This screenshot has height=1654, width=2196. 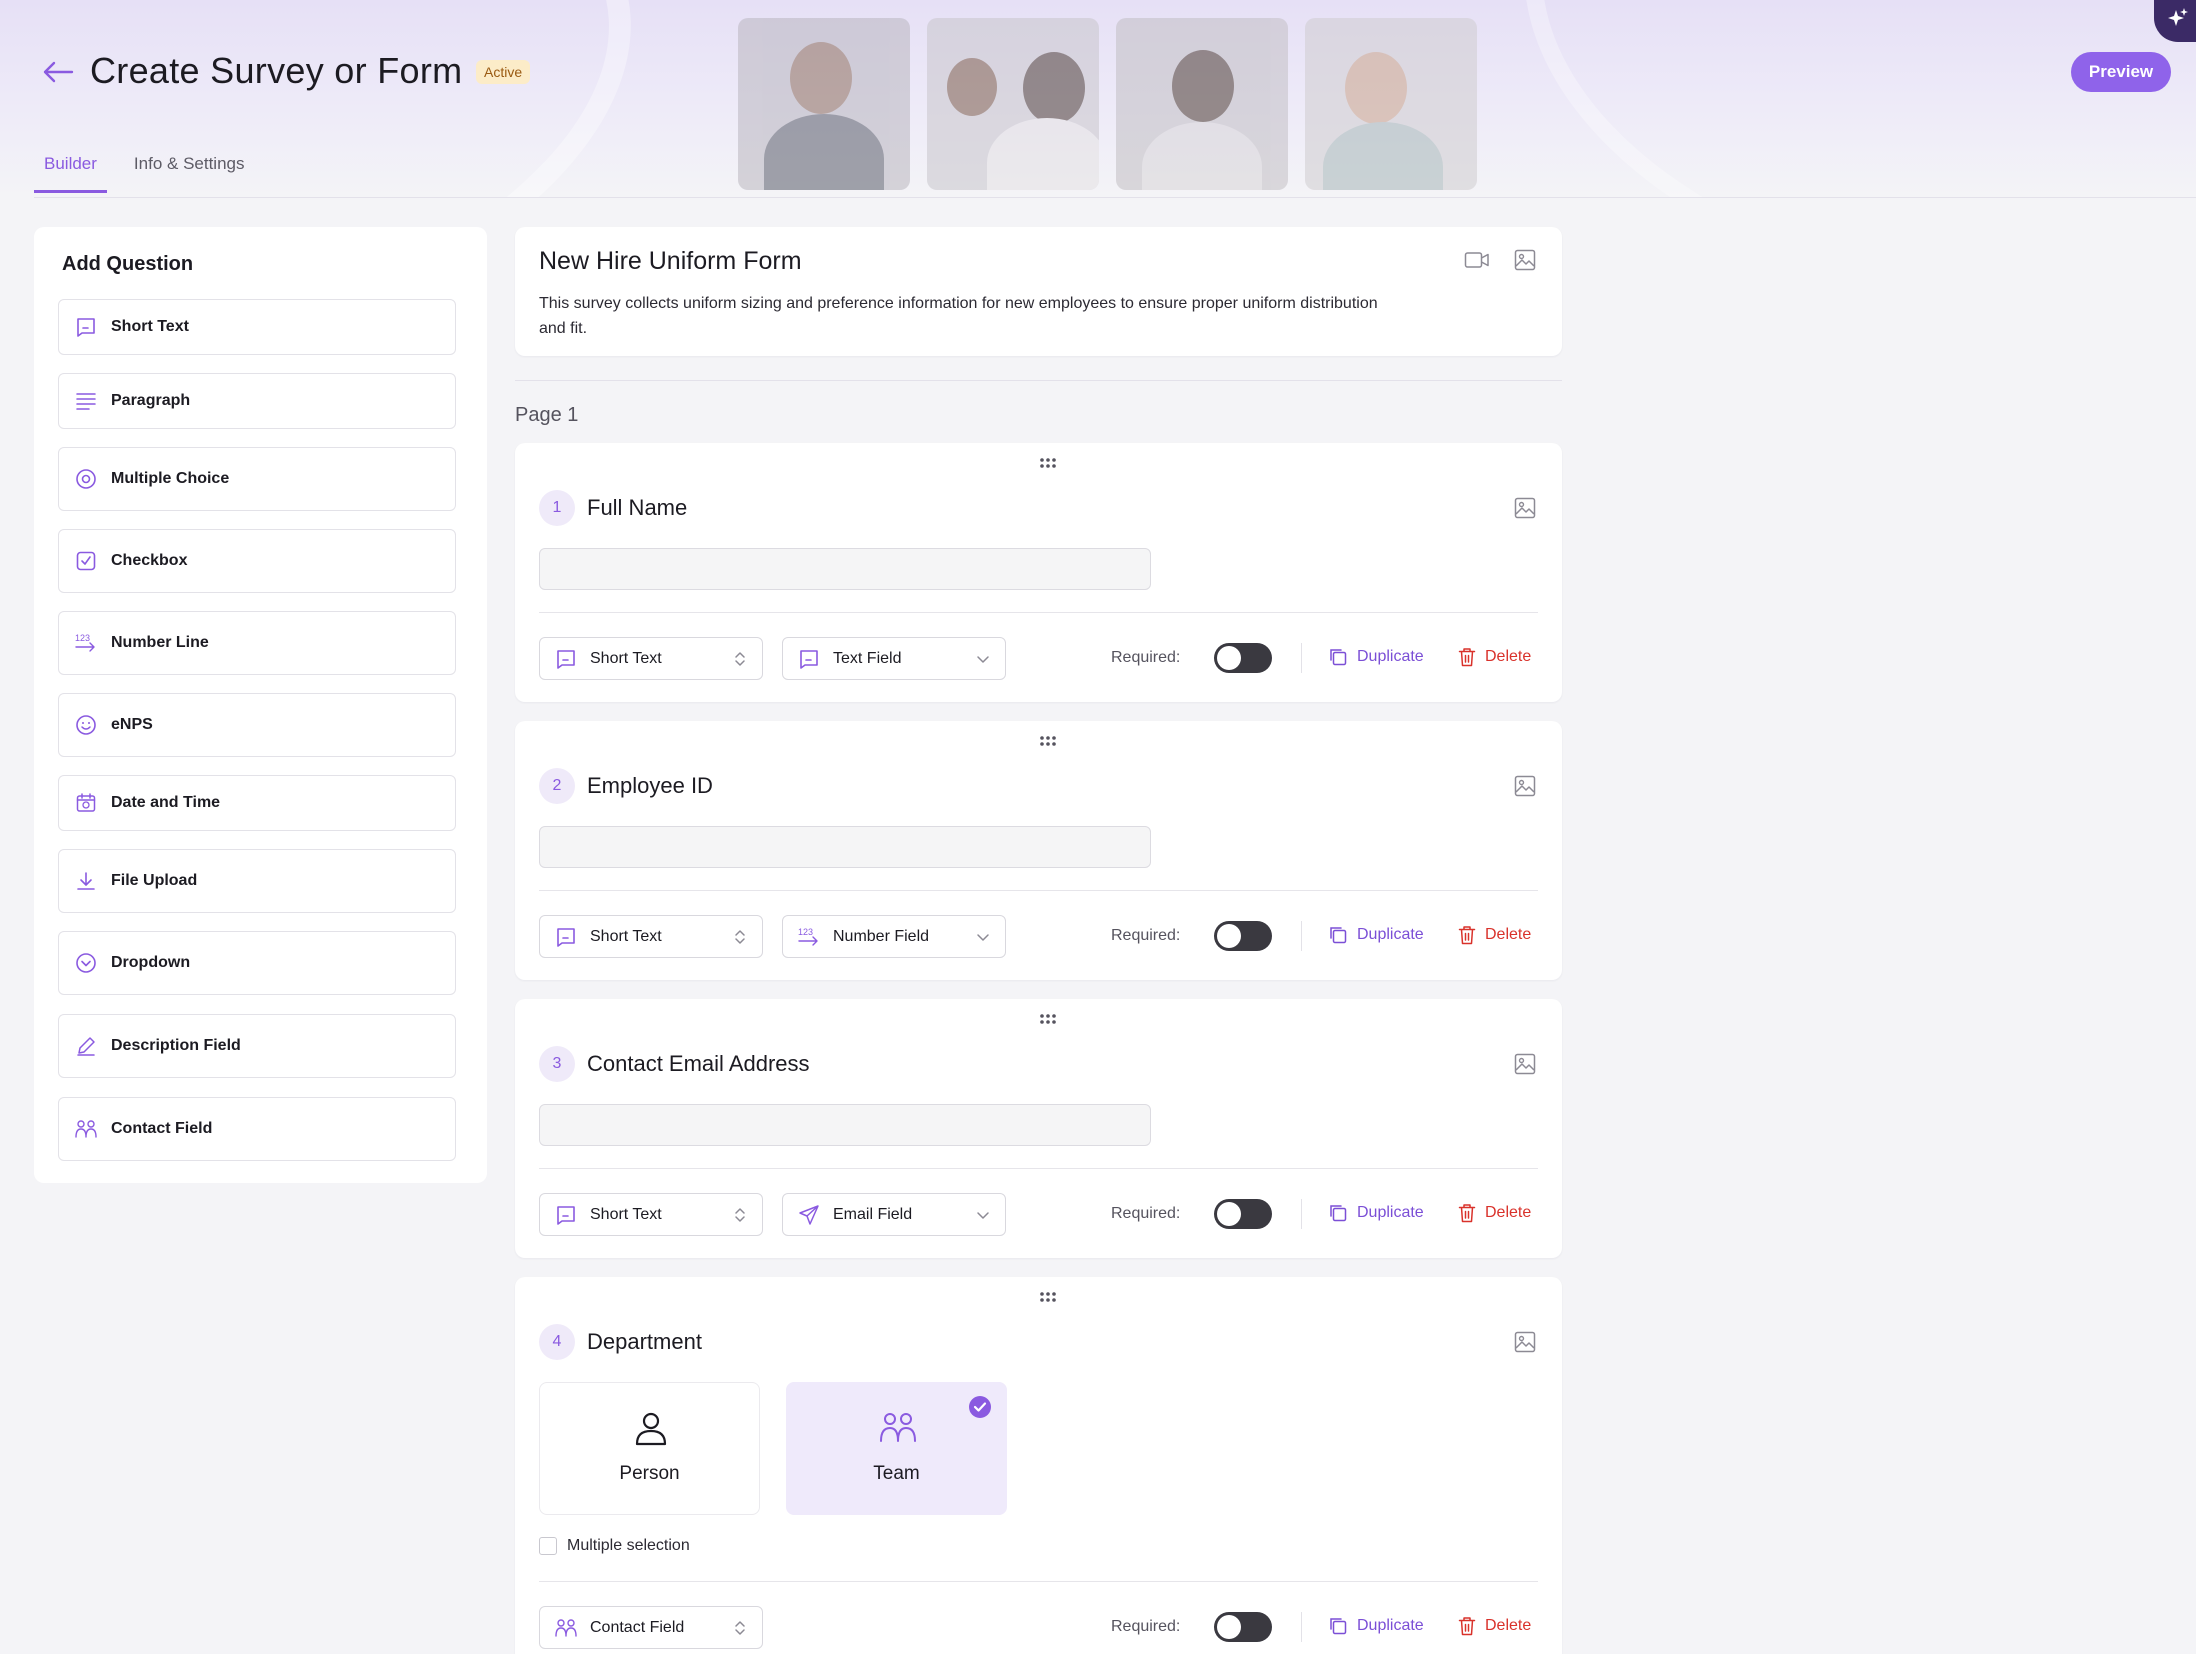 What do you see at coordinates (2121, 72) in the screenshot?
I see `preview-button: Preview` at bounding box center [2121, 72].